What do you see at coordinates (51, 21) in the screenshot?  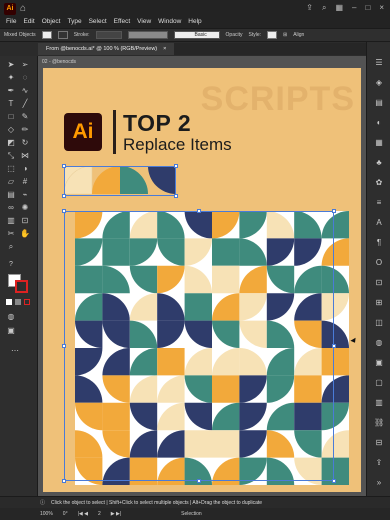 I see `menu-object: Object` at bounding box center [51, 21].